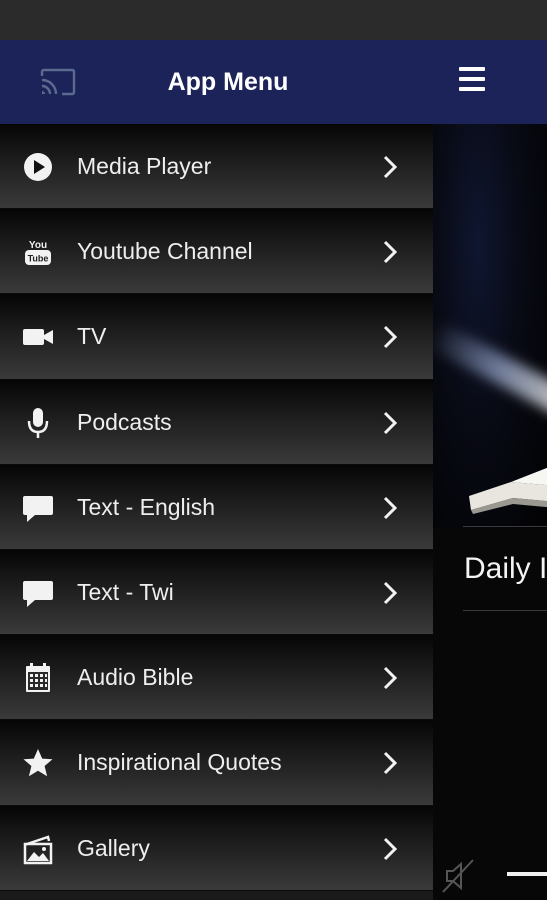 Image resolution: width=547 pixels, height=900 pixels. I want to click on drawer-title: App Menu, so click(228, 82).